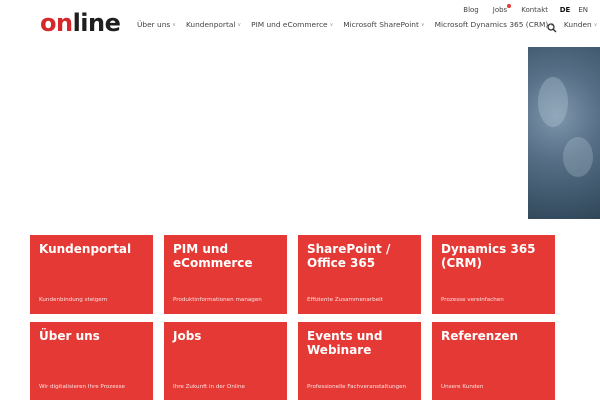 The image size is (600, 400). I want to click on search-icon, so click(552, 28).